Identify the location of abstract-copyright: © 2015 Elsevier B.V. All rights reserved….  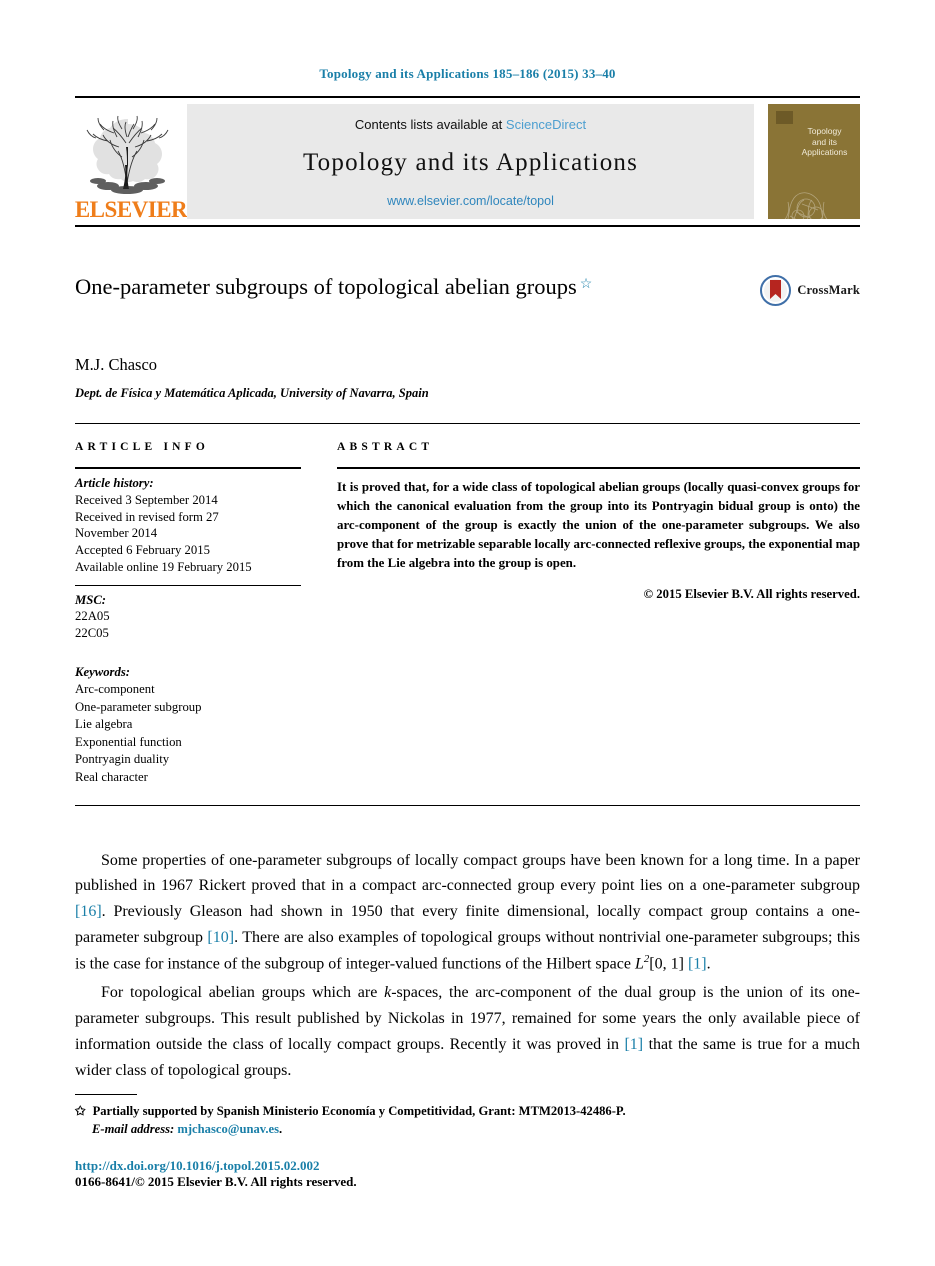
(751, 593).